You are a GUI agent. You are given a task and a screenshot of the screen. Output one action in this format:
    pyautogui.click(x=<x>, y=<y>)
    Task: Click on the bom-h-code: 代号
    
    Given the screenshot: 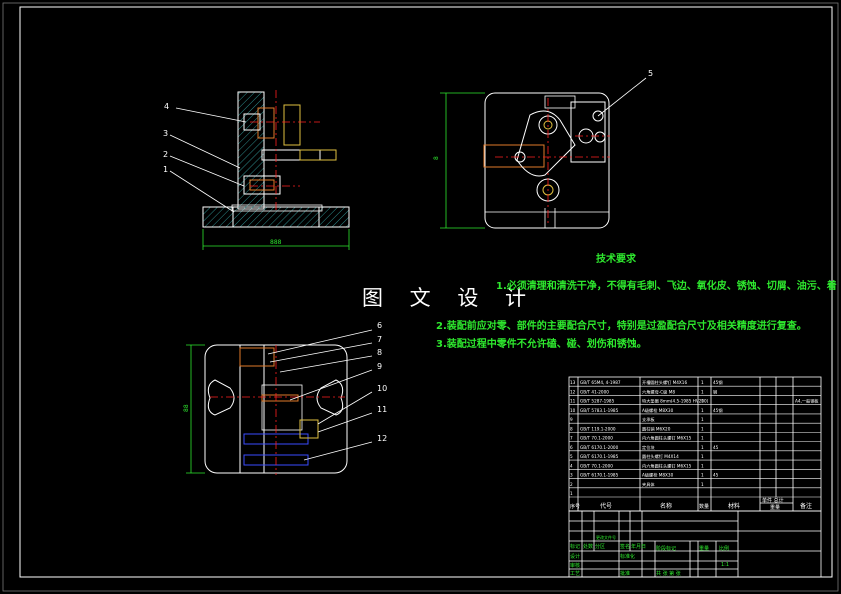 What is the action you would take?
    pyautogui.click(x=606, y=506)
    